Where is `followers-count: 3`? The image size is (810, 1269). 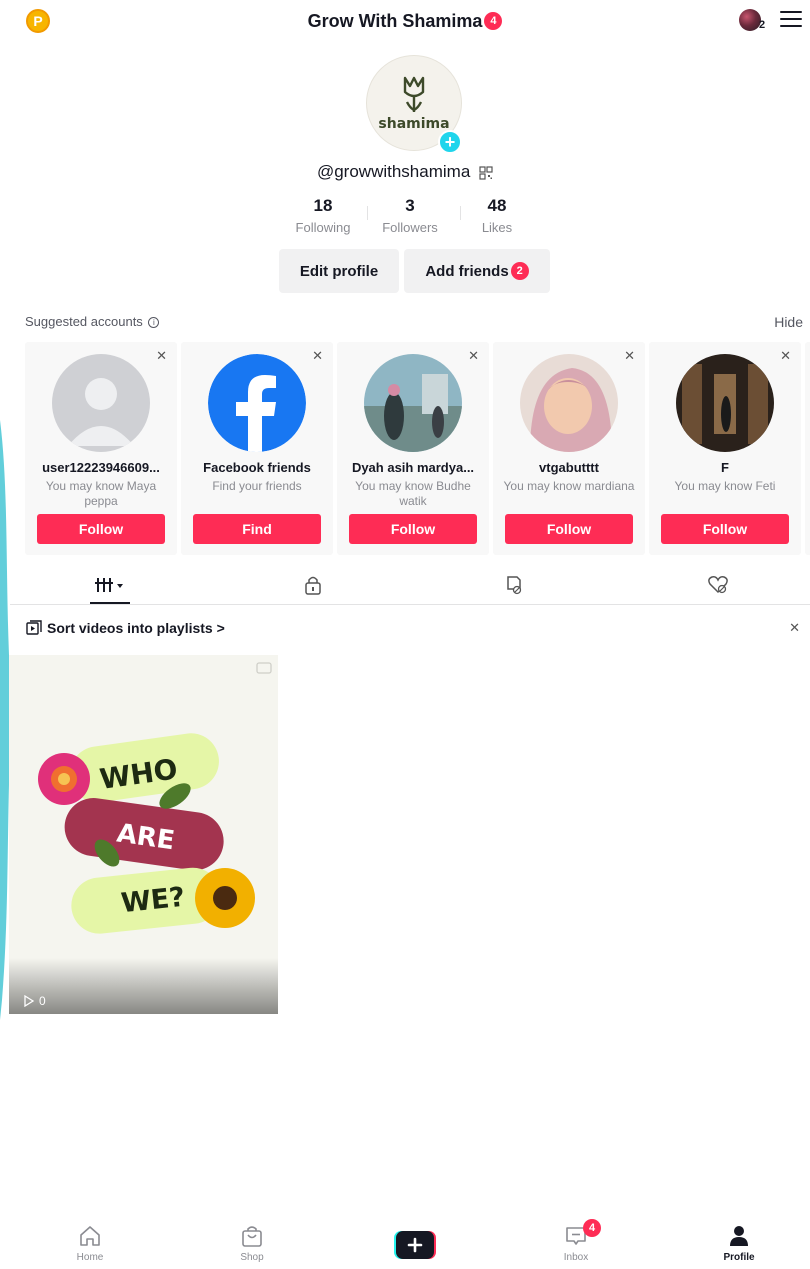 followers-count: 3 is located at coordinates (410, 205).